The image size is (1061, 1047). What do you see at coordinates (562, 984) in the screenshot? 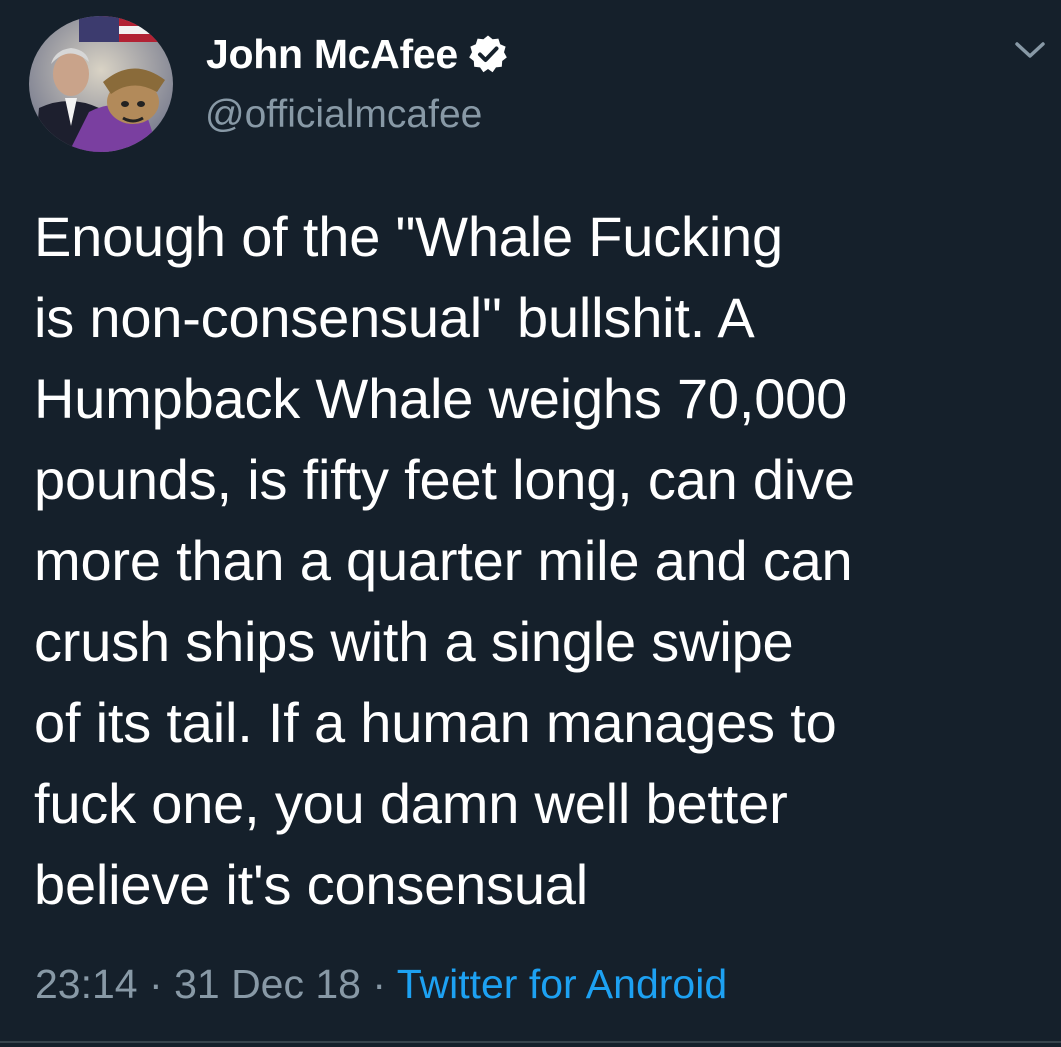
I see `tweet-source-link: Twitter for Android` at bounding box center [562, 984].